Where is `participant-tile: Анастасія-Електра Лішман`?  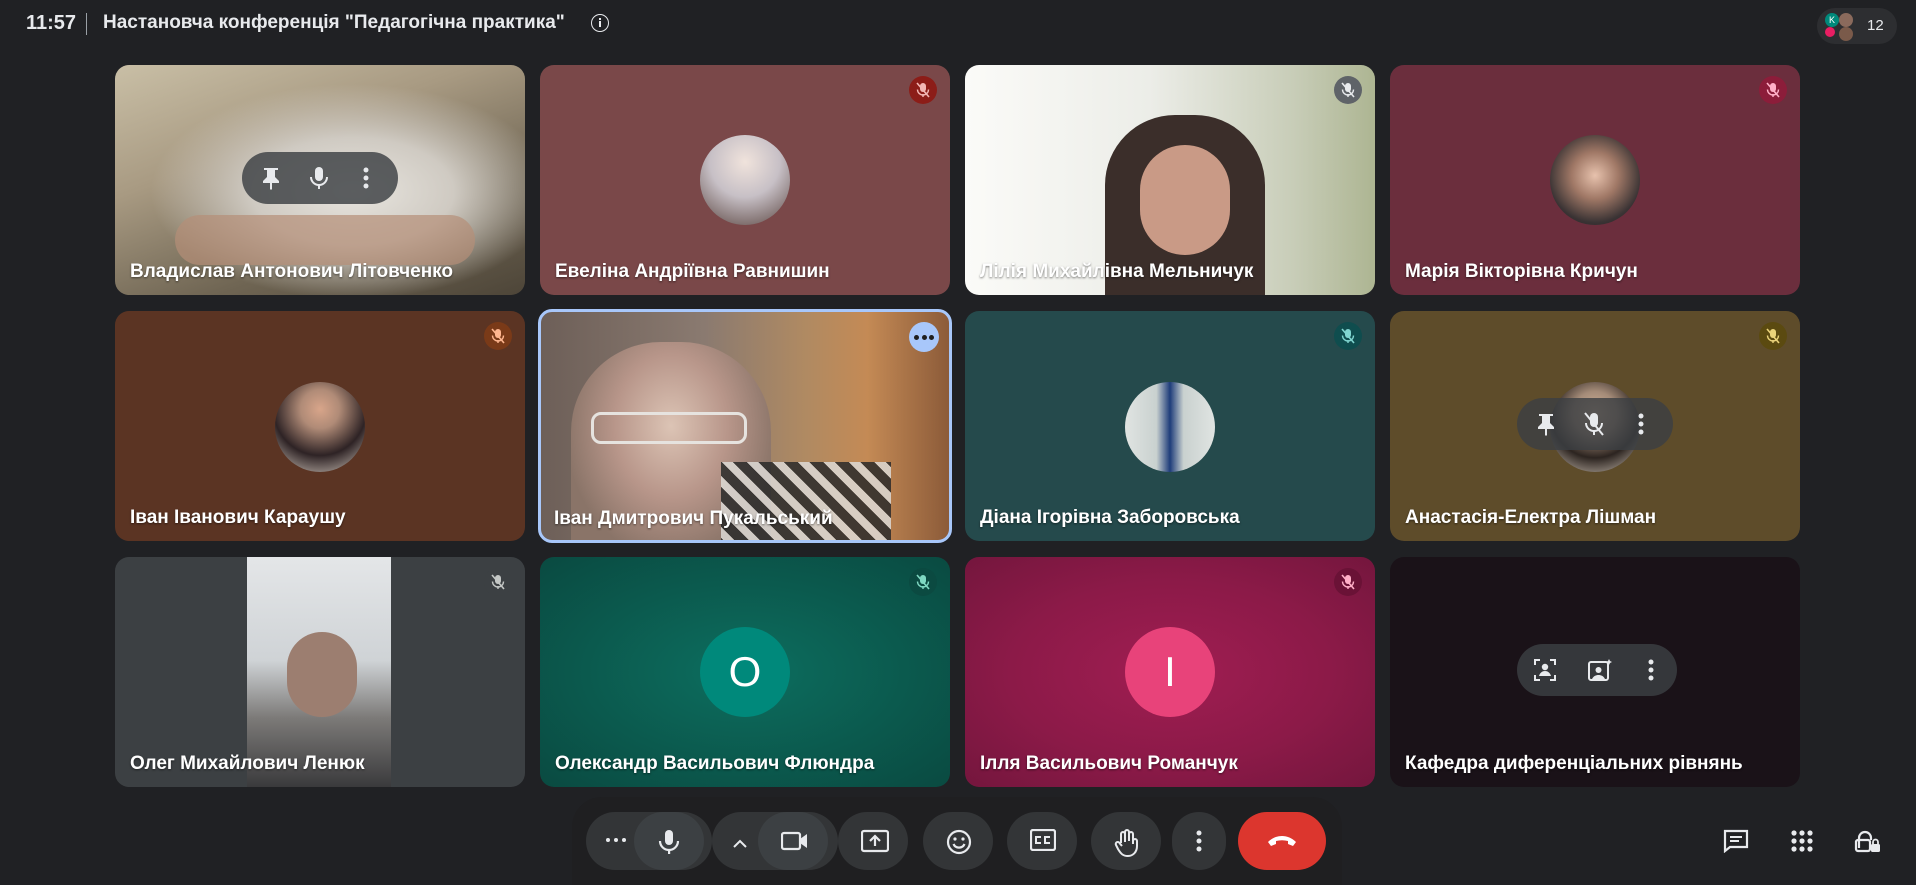
participant-tile: Анастасія-Електра Лішман is located at coordinates (1595, 426).